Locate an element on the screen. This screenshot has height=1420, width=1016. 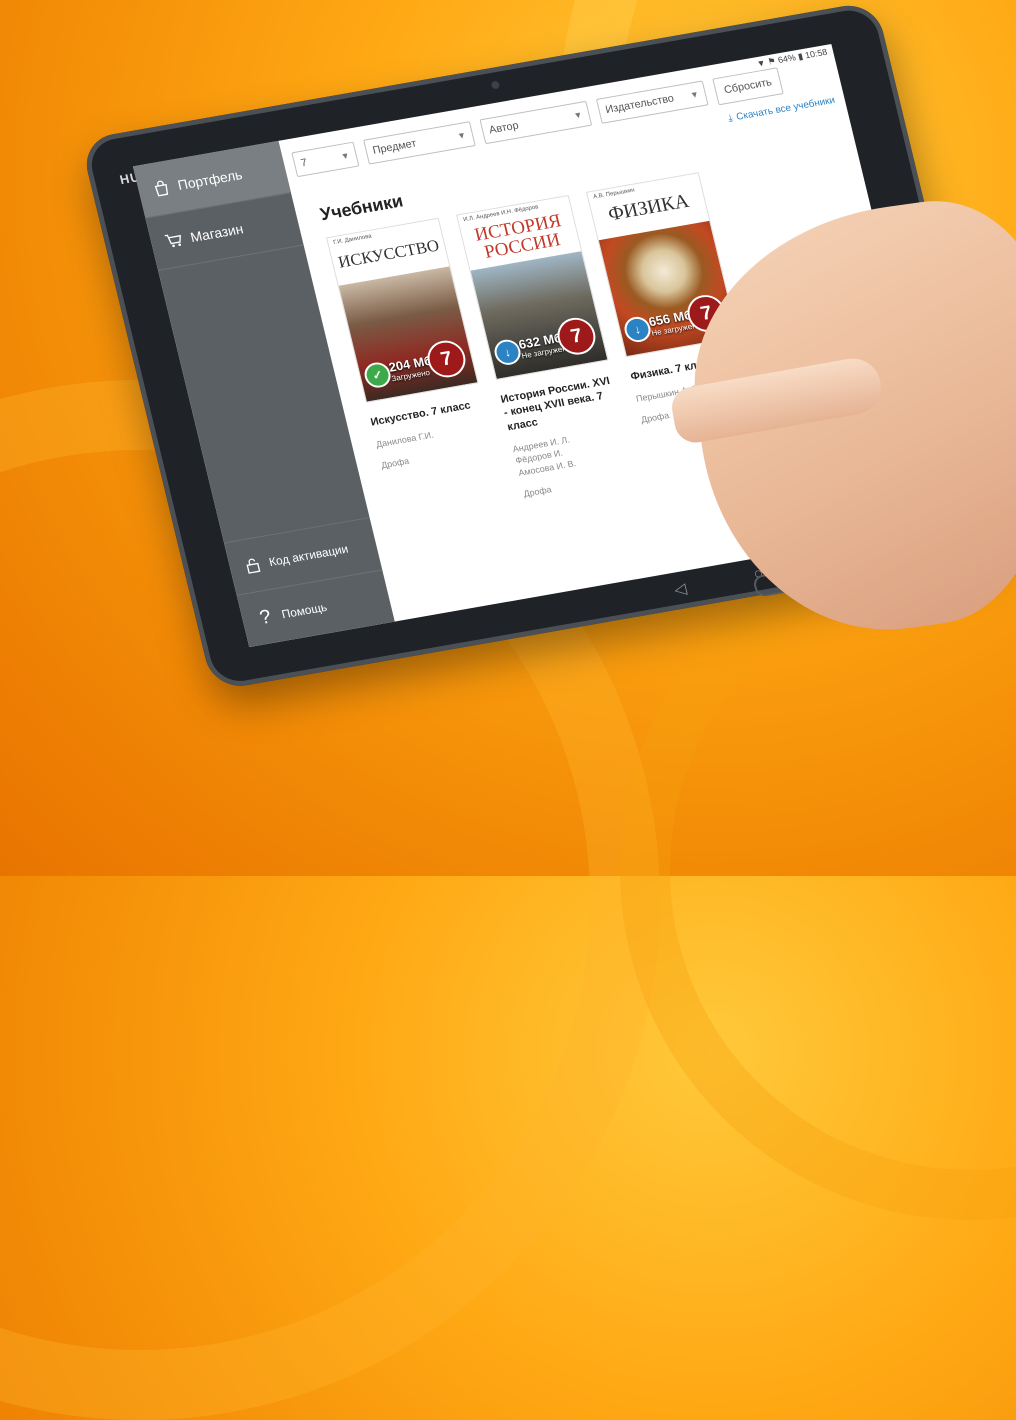
publisher-select: Издательство ▼ is located at coordinates (652, 102).